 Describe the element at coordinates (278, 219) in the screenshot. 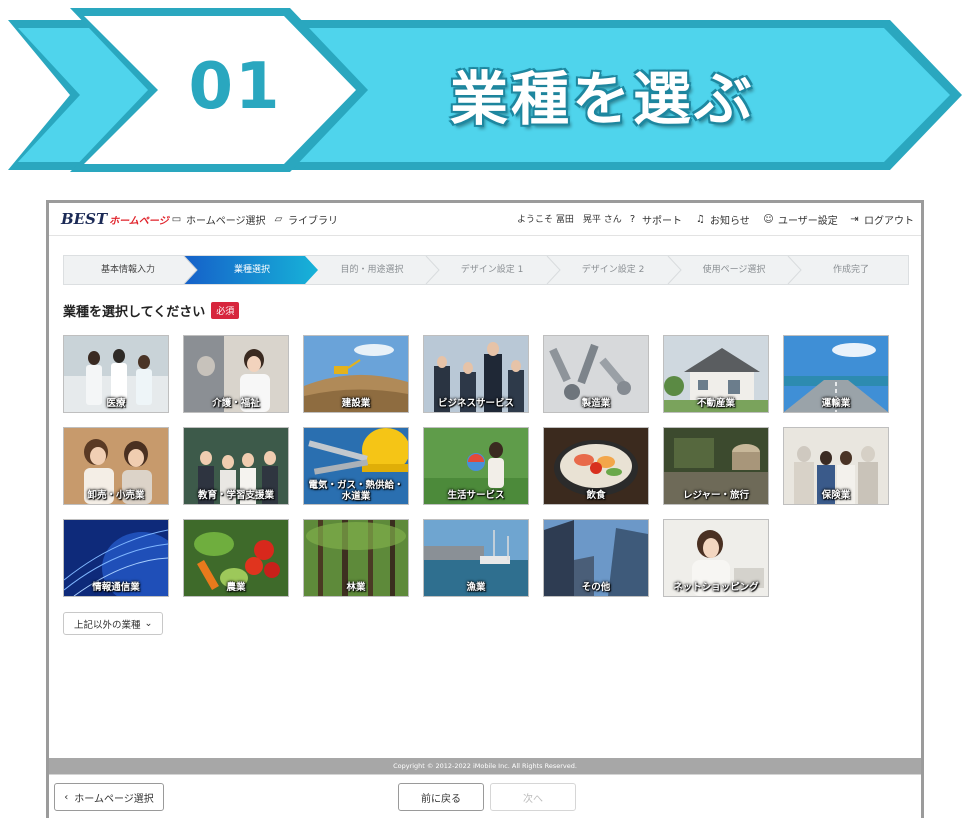

I see `folder-icon: ▱` at that location.